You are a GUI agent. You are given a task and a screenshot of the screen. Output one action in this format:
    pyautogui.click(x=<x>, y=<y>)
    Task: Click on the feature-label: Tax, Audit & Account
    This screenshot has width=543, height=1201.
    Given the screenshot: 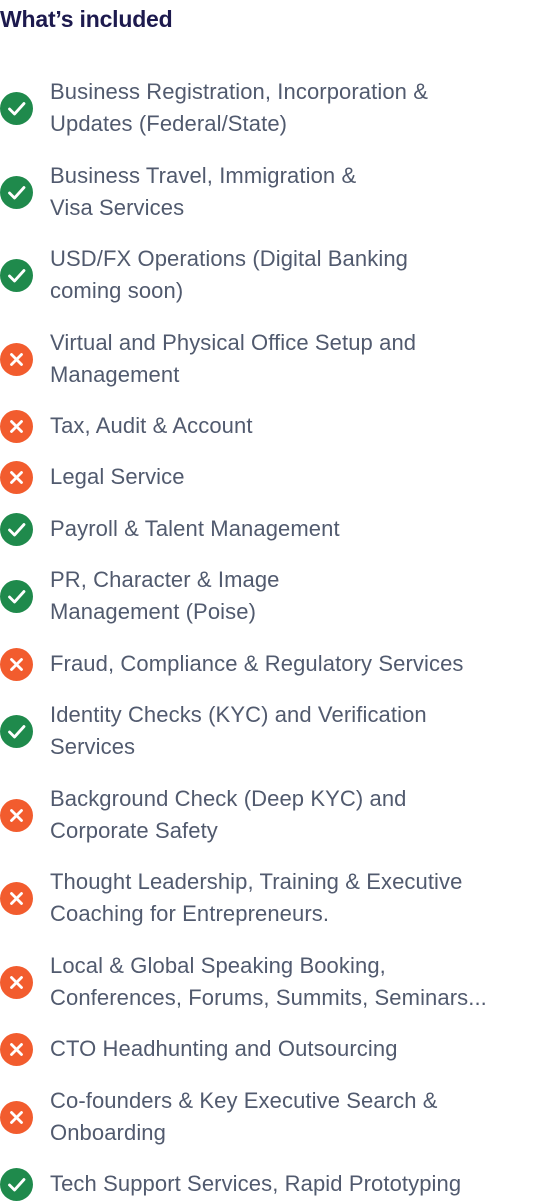 What is the action you would take?
    pyautogui.click(x=151, y=425)
    